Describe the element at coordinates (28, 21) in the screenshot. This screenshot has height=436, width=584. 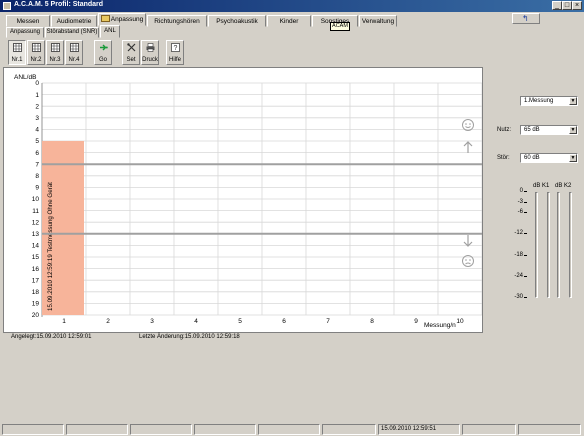
I see `tab-messen: Messen` at that location.